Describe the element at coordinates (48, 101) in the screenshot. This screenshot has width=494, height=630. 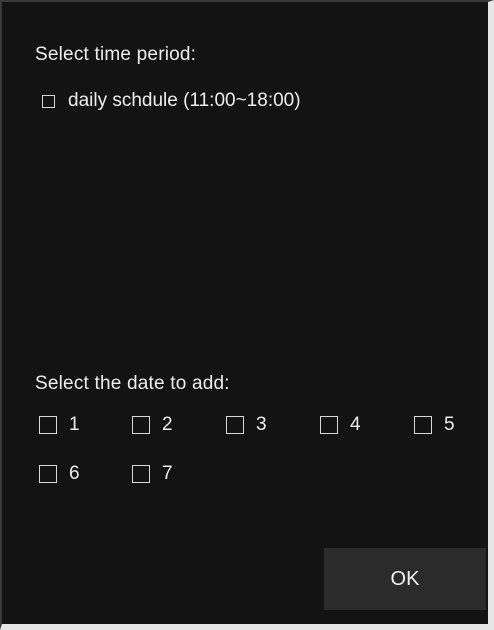
I see `daily-schedule-checkbox` at that location.